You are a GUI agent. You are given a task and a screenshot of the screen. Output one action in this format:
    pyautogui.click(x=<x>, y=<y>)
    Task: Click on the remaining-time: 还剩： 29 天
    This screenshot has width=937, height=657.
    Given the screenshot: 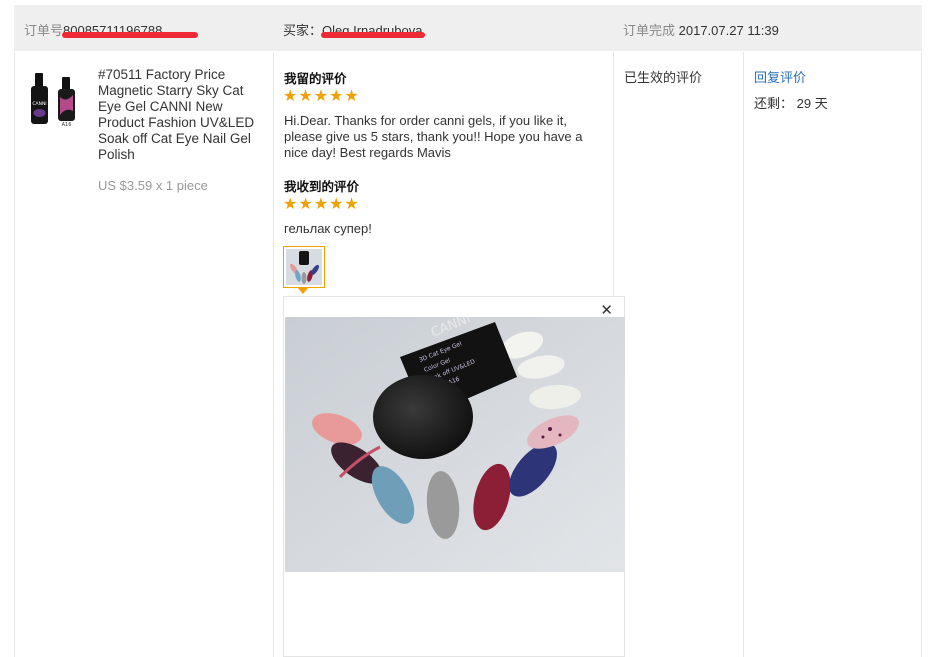 What is the action you would take?
    pyautogui.click(x=791, y=102)
    